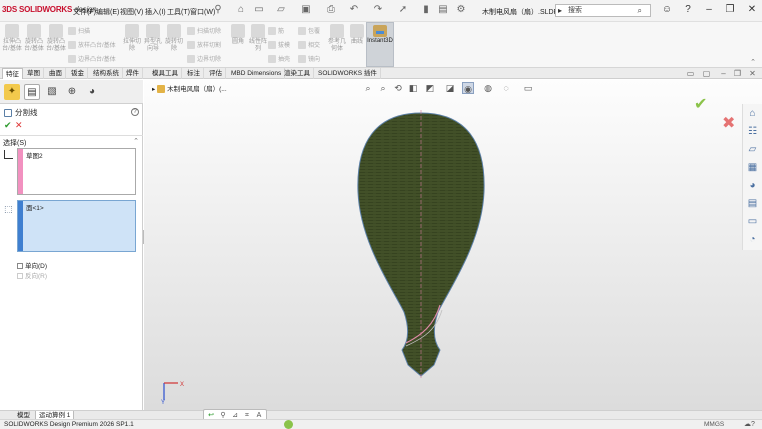  What do you see at coordinates (12, 73) in the screenshot?
I see `tab-features: 特征` at bounding box center [12, 73].